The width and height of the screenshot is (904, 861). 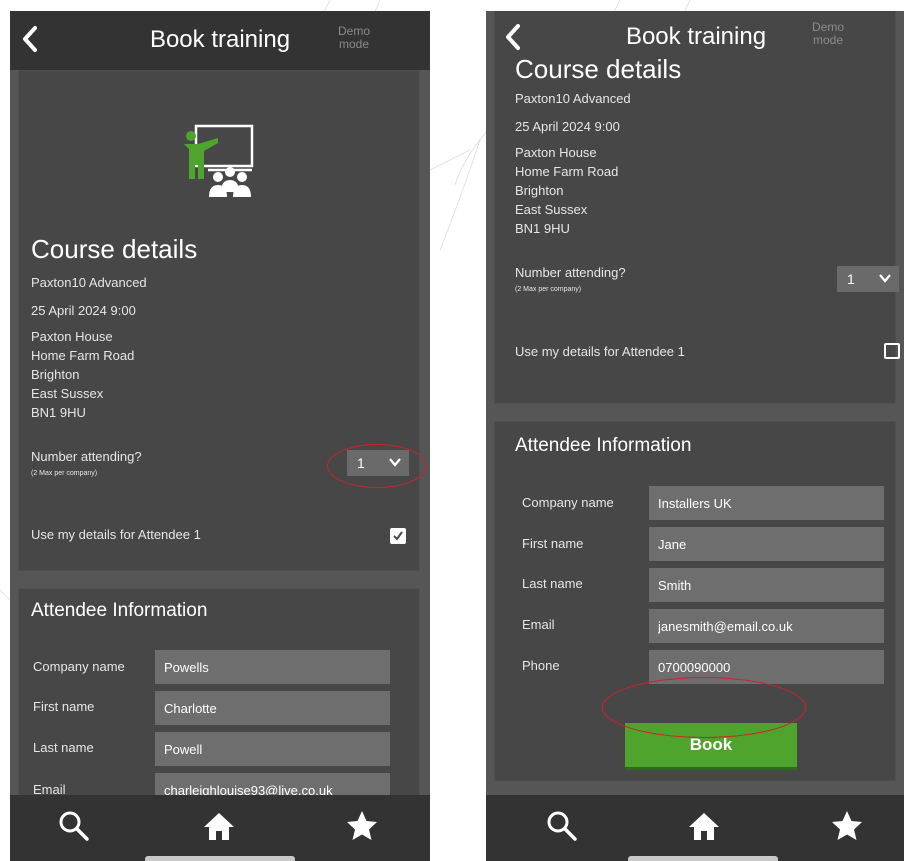 I want to click on checkmark-icon, so click(x=398, y=536).